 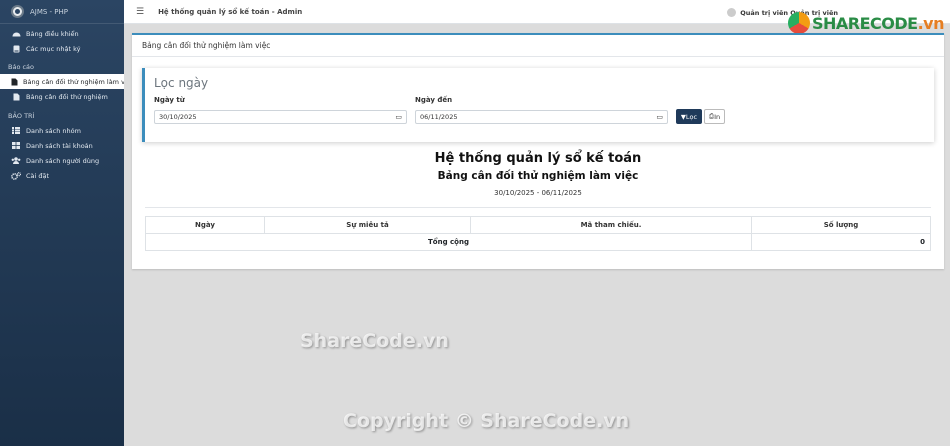 What do you see at coordinates (486, 421) in the screenshot?
I see `watermark-bottom: Copyright © ShareCode.vn` at bounding box center [486, 421].